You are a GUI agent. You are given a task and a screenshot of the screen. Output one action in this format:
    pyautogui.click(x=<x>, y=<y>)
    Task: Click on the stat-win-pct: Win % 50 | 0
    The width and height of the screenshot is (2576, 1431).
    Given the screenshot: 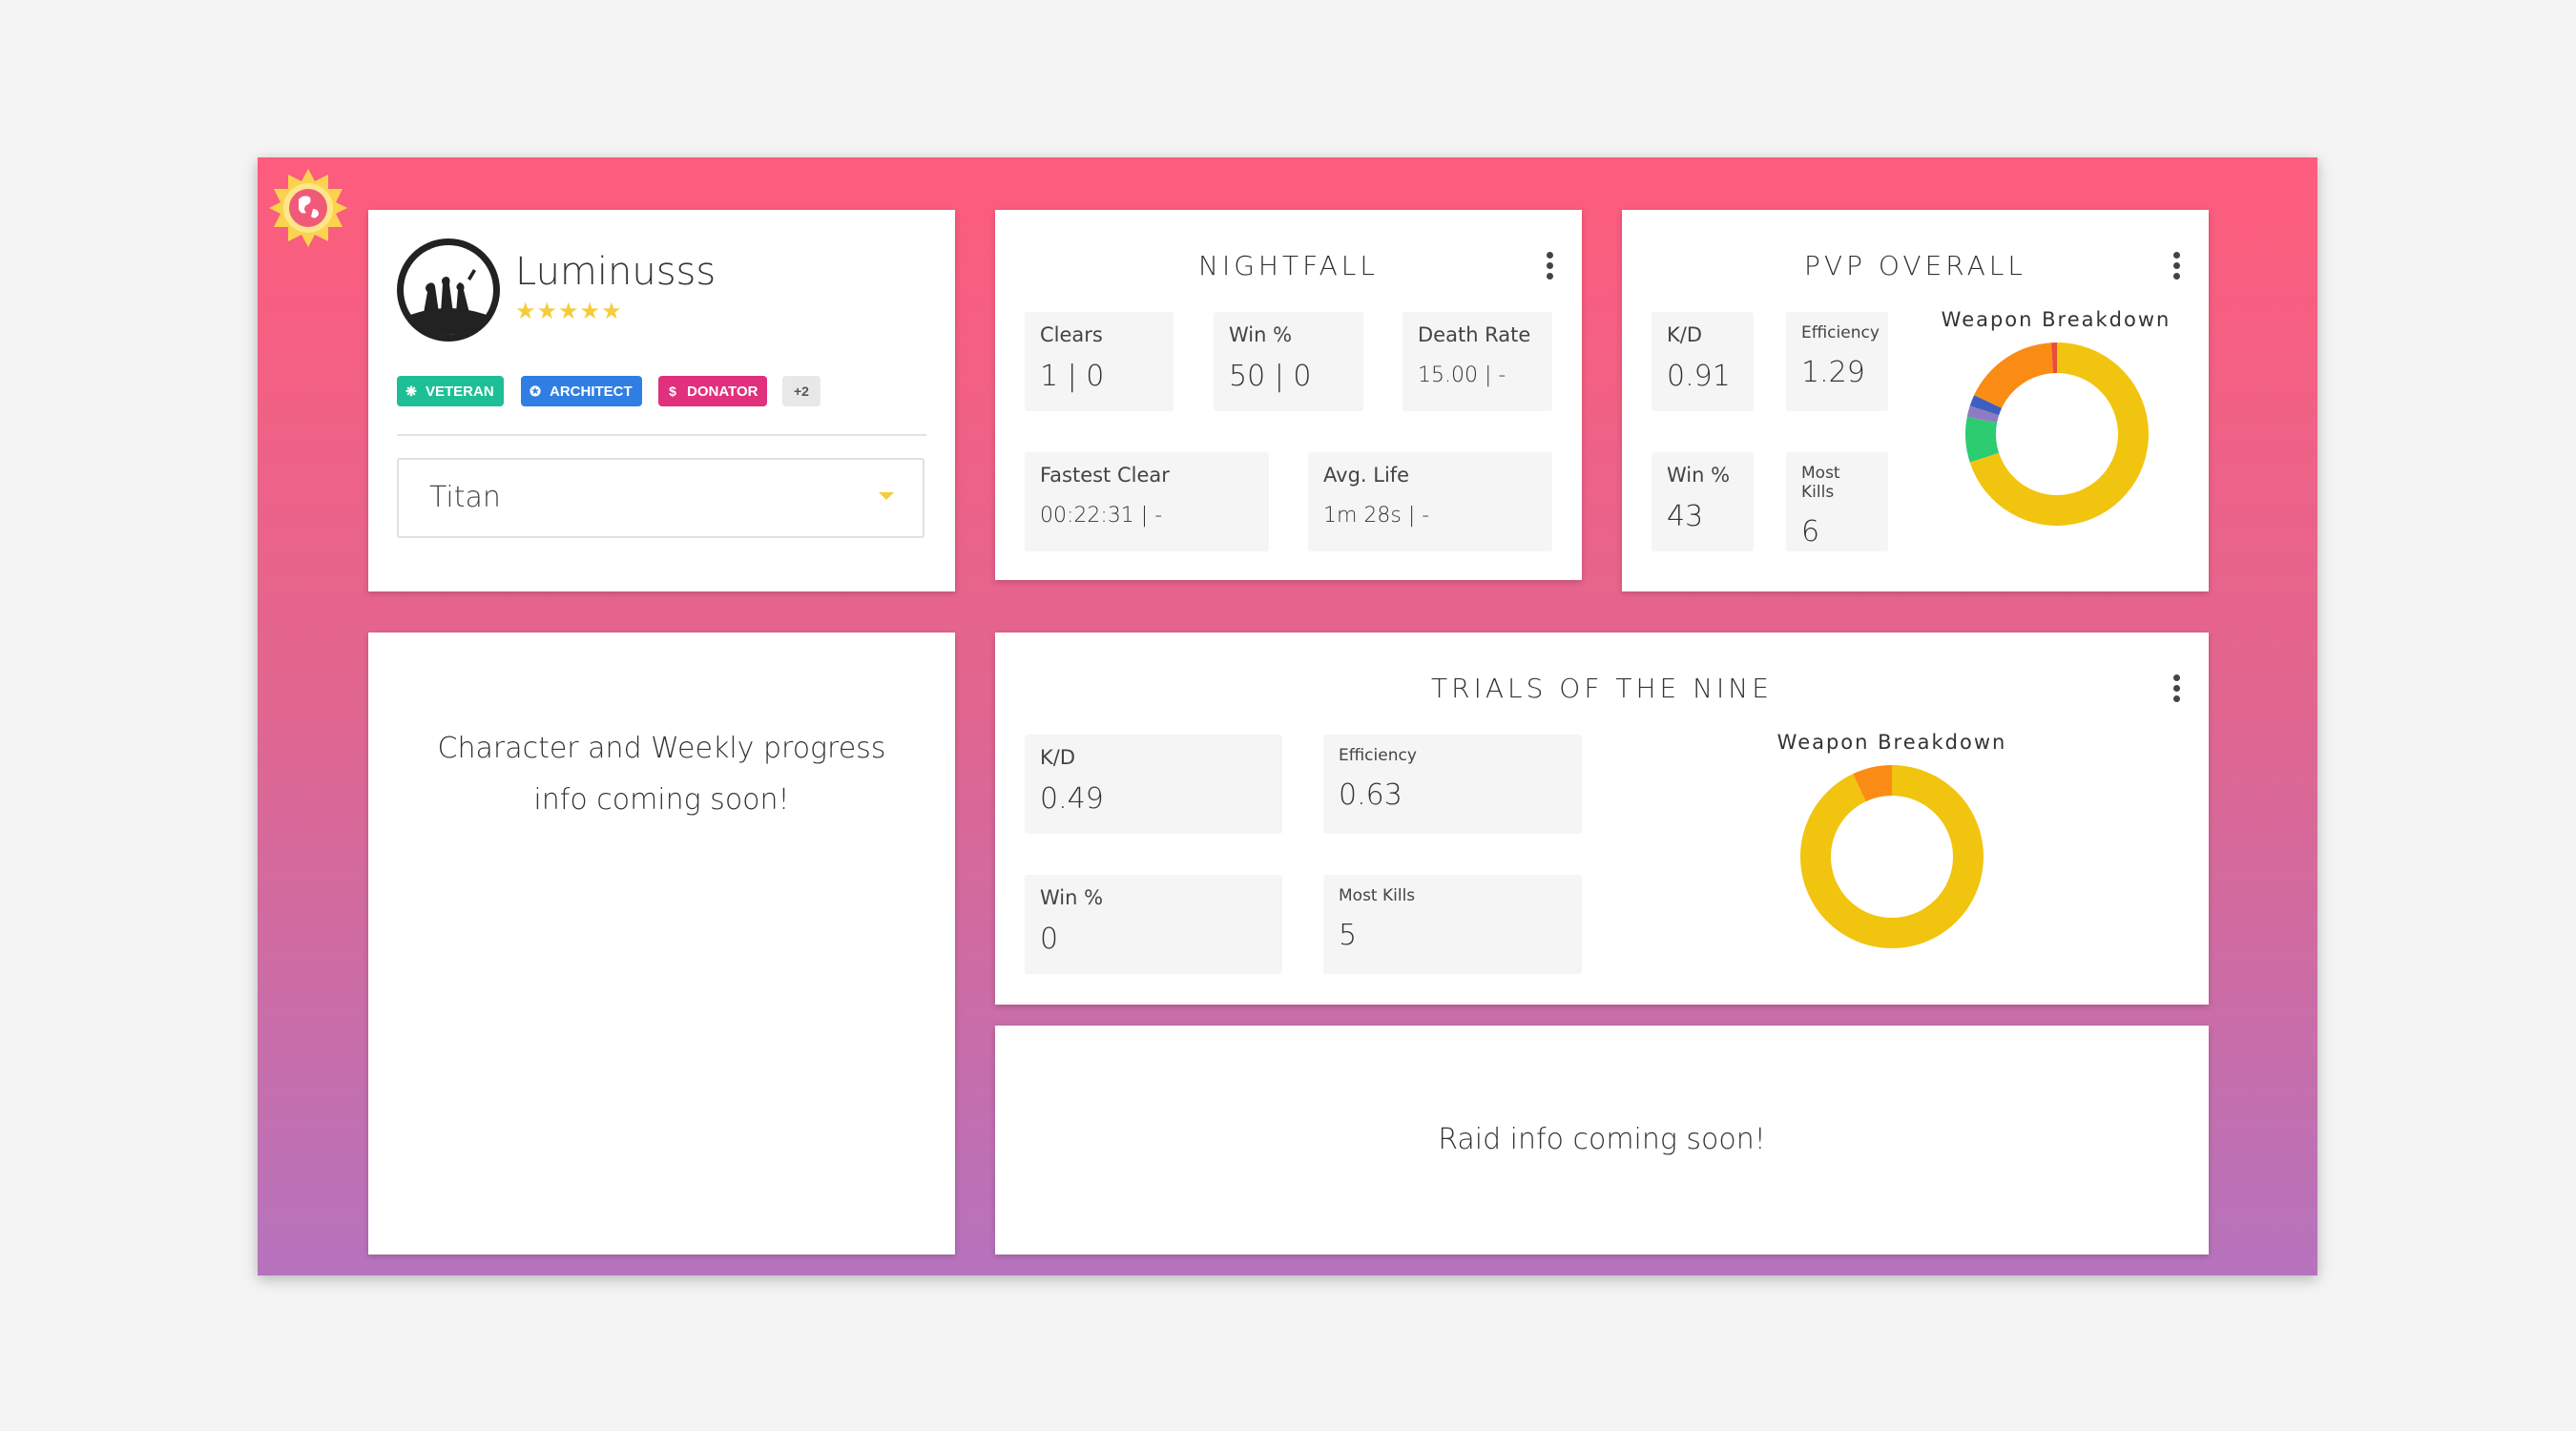 What is the action you would take?
    pyautogui.click(x=1288, y=361)
    